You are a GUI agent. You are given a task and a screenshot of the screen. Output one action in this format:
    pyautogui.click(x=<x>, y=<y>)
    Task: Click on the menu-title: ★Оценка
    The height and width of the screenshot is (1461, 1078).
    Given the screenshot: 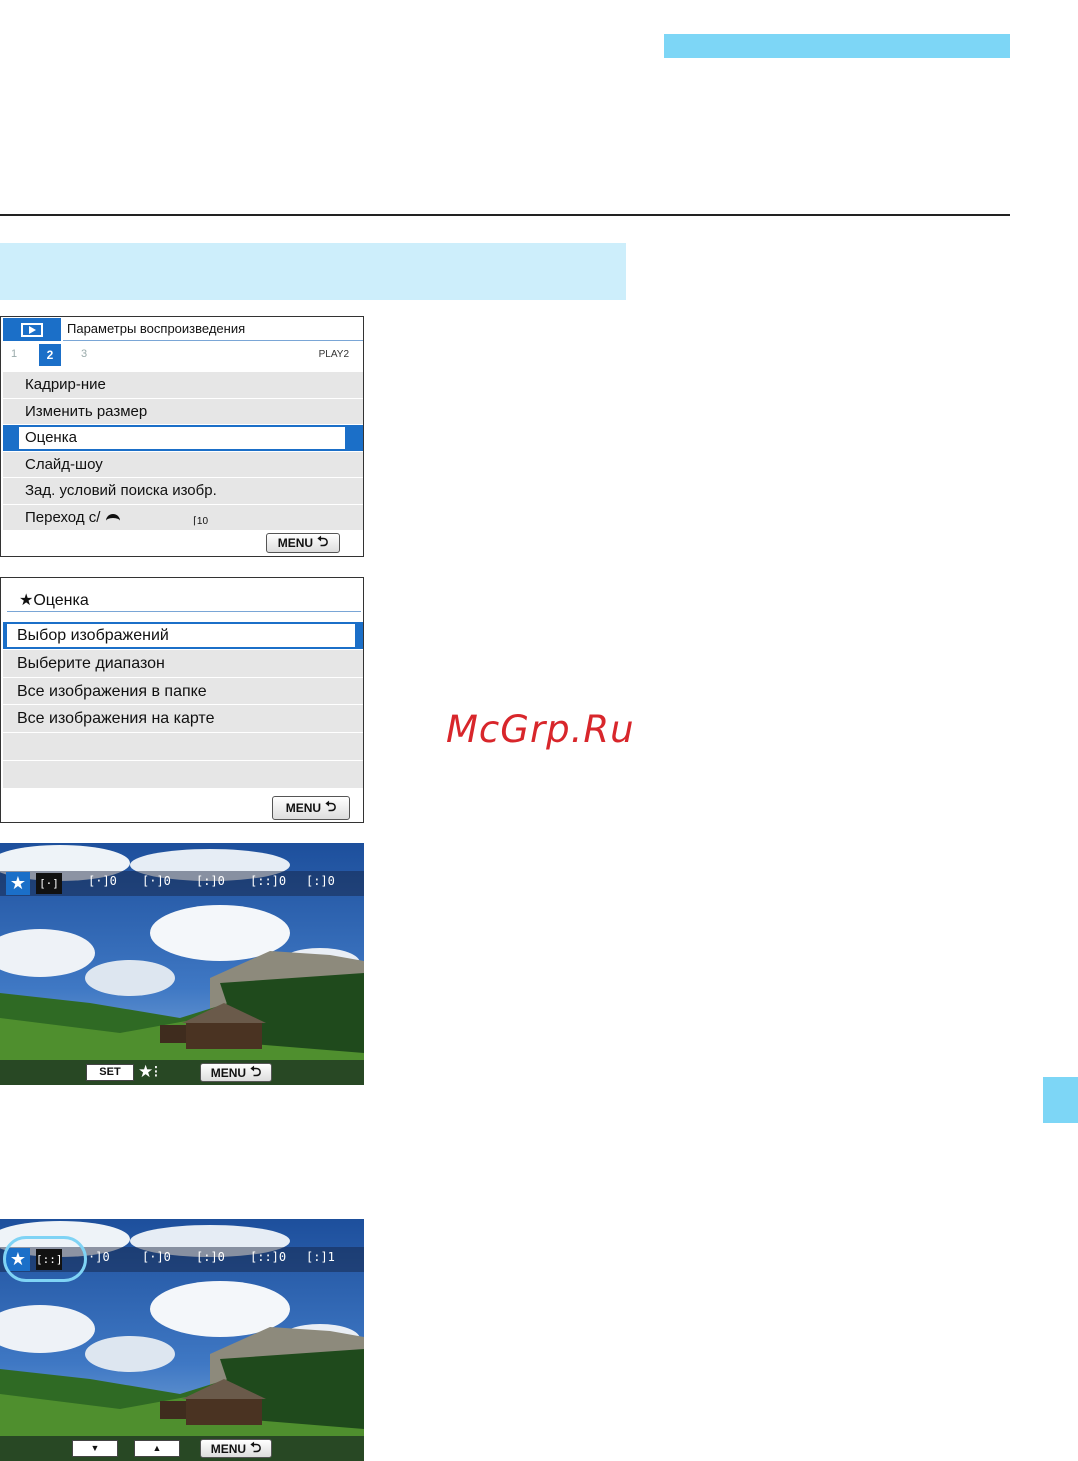 What is the action you would take?
    pyautogui.click(x=54, y=600)
    